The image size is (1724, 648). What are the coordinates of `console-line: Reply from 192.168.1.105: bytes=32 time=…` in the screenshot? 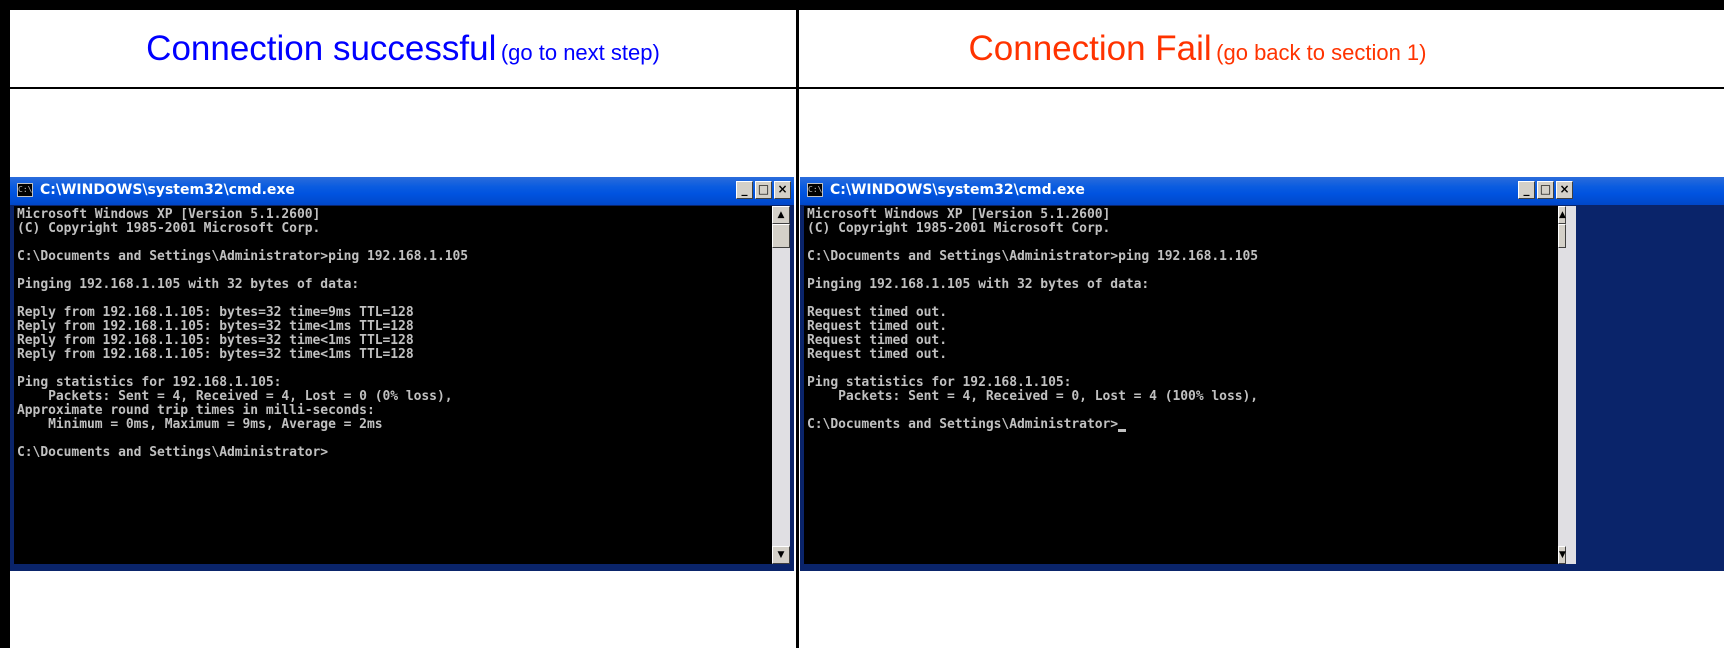 It's located at (215, 312).